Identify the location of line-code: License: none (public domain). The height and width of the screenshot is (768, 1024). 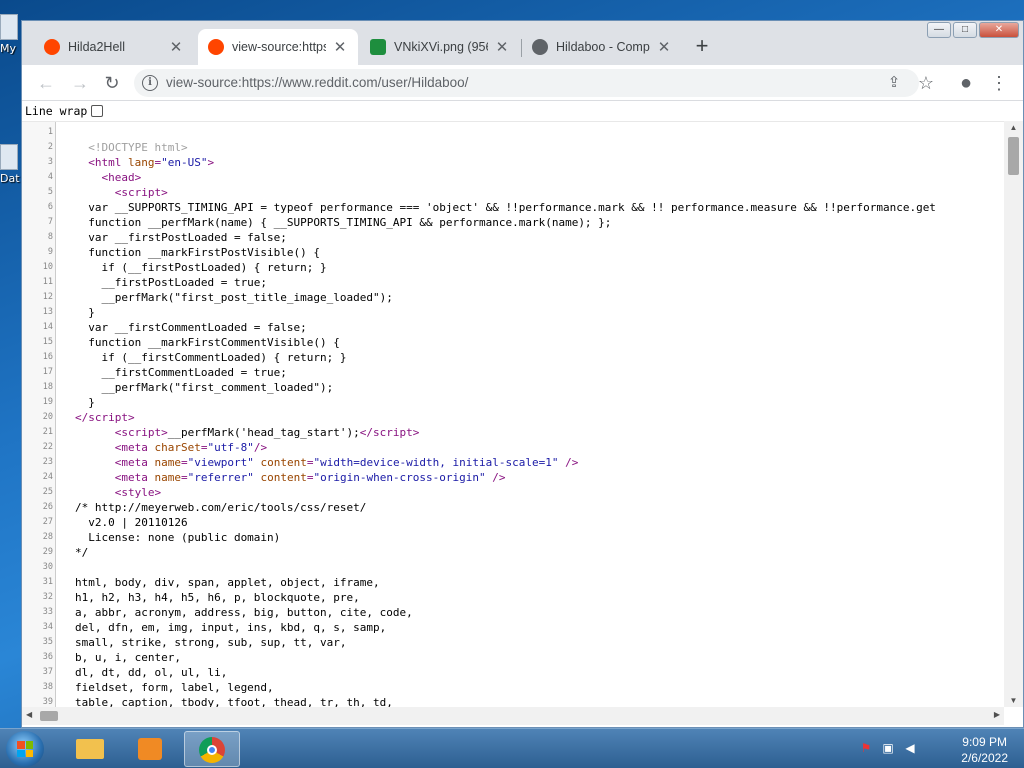
(178, 537).